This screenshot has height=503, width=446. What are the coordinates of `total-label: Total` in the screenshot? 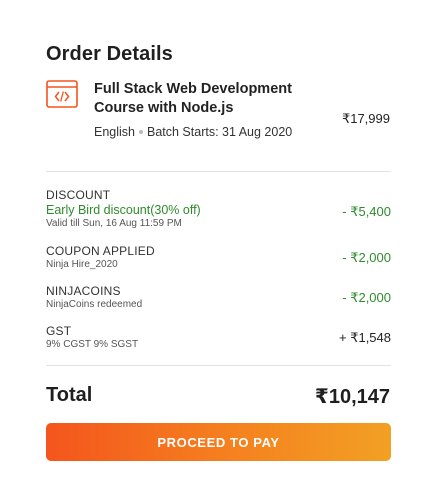 It's located at (69, 395).